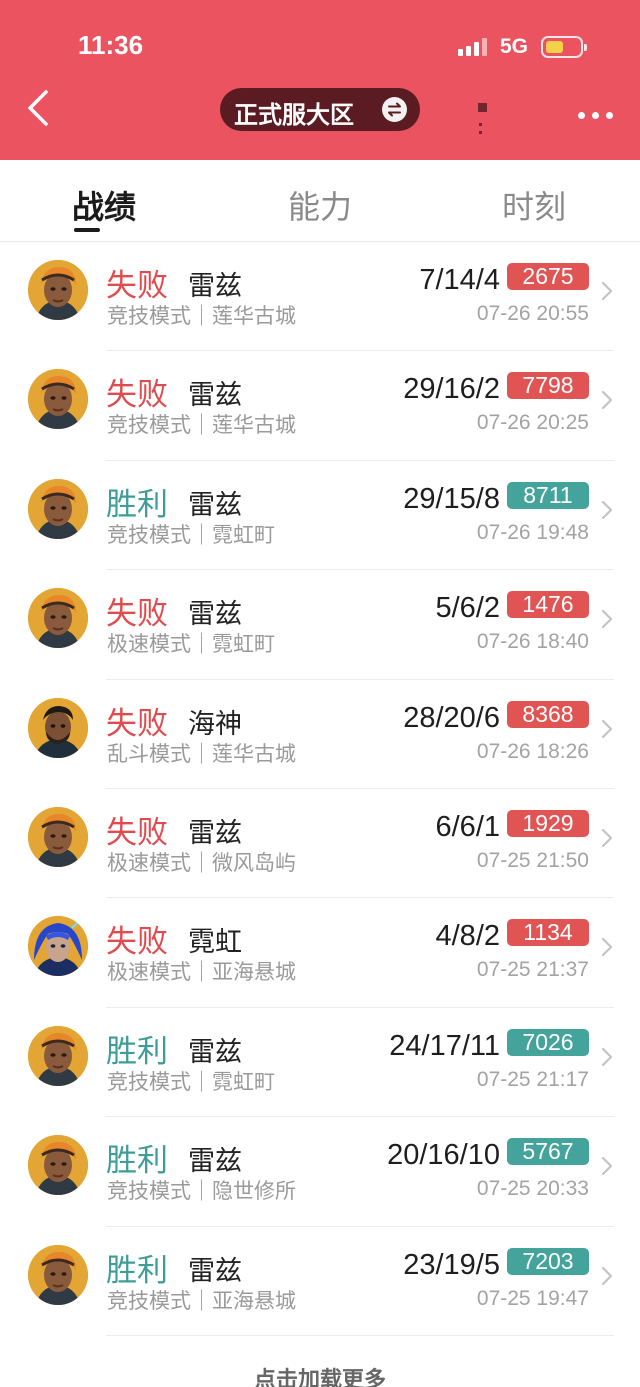 The height and width of the screenshot is (1387, 640). What do you see at coordinates (548, 605) in the screenshot?
I see `score-badge: 1476` at bounding box center [548, 605].